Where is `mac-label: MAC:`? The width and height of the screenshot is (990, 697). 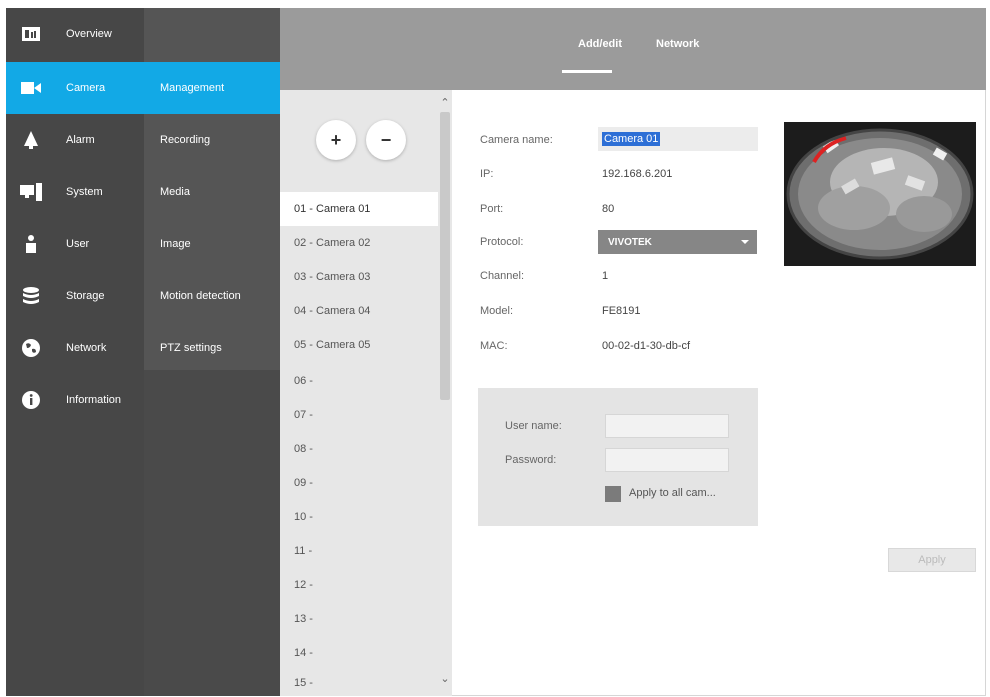
mac-label: MAC: is located at coordinates (494, 346).